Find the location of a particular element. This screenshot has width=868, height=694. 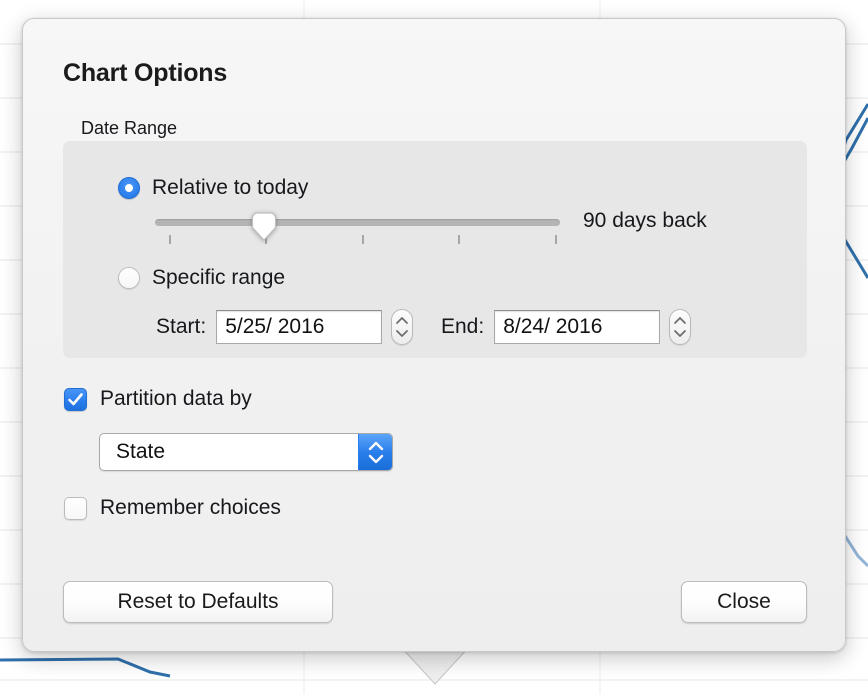

radio-relative-to-today: Relative to today is located at coordinates (213, 188).